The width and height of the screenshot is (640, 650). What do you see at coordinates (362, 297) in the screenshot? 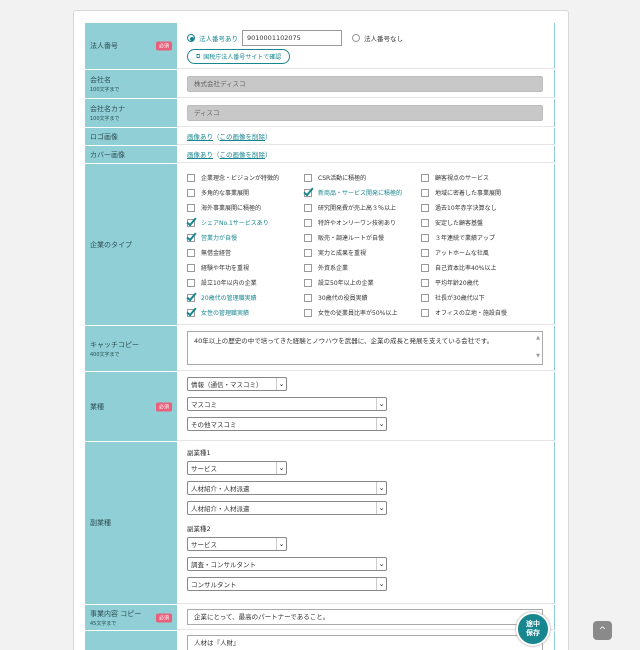
I see `company-type-checkbox: 30歳代の役員実績` at bounding box center [362, 297].